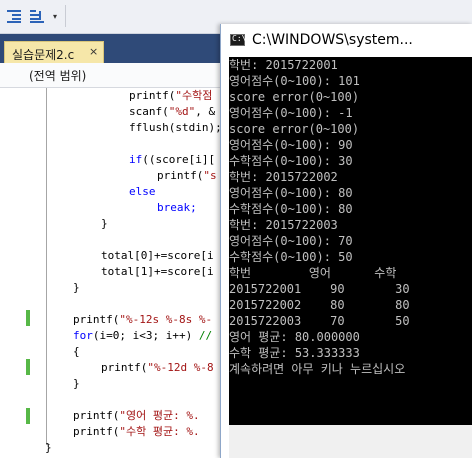 The width and height of the screenshot is (472, 458). Describe the element at coordinates (157, 367) in the screenshot. I see `code-line: printf("%-12d %-8` at that location.